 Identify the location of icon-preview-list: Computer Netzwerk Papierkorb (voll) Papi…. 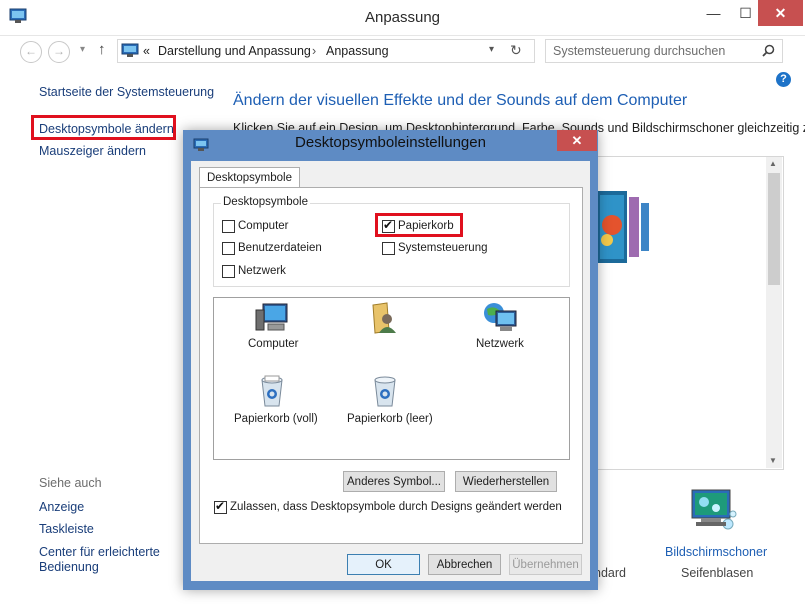
(391, 378).